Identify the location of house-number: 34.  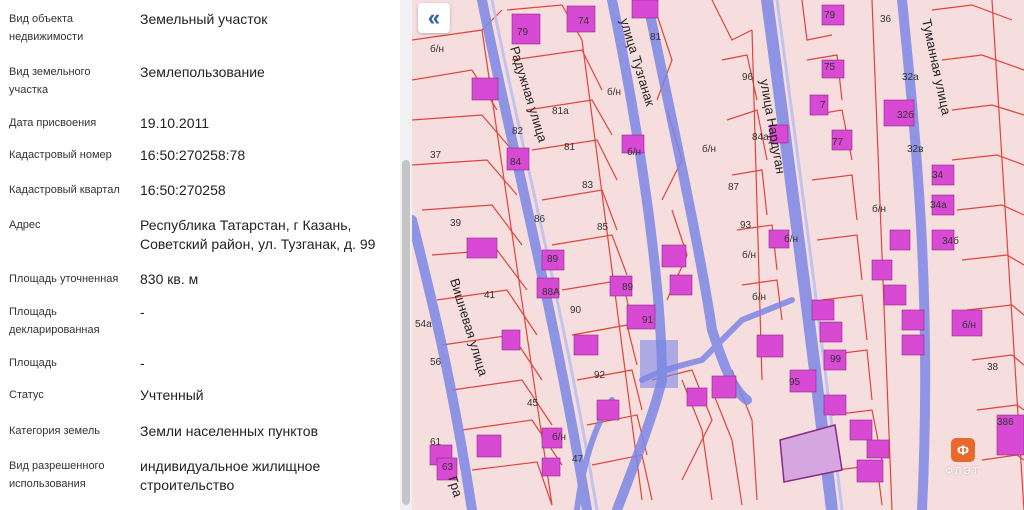
(938, 175).